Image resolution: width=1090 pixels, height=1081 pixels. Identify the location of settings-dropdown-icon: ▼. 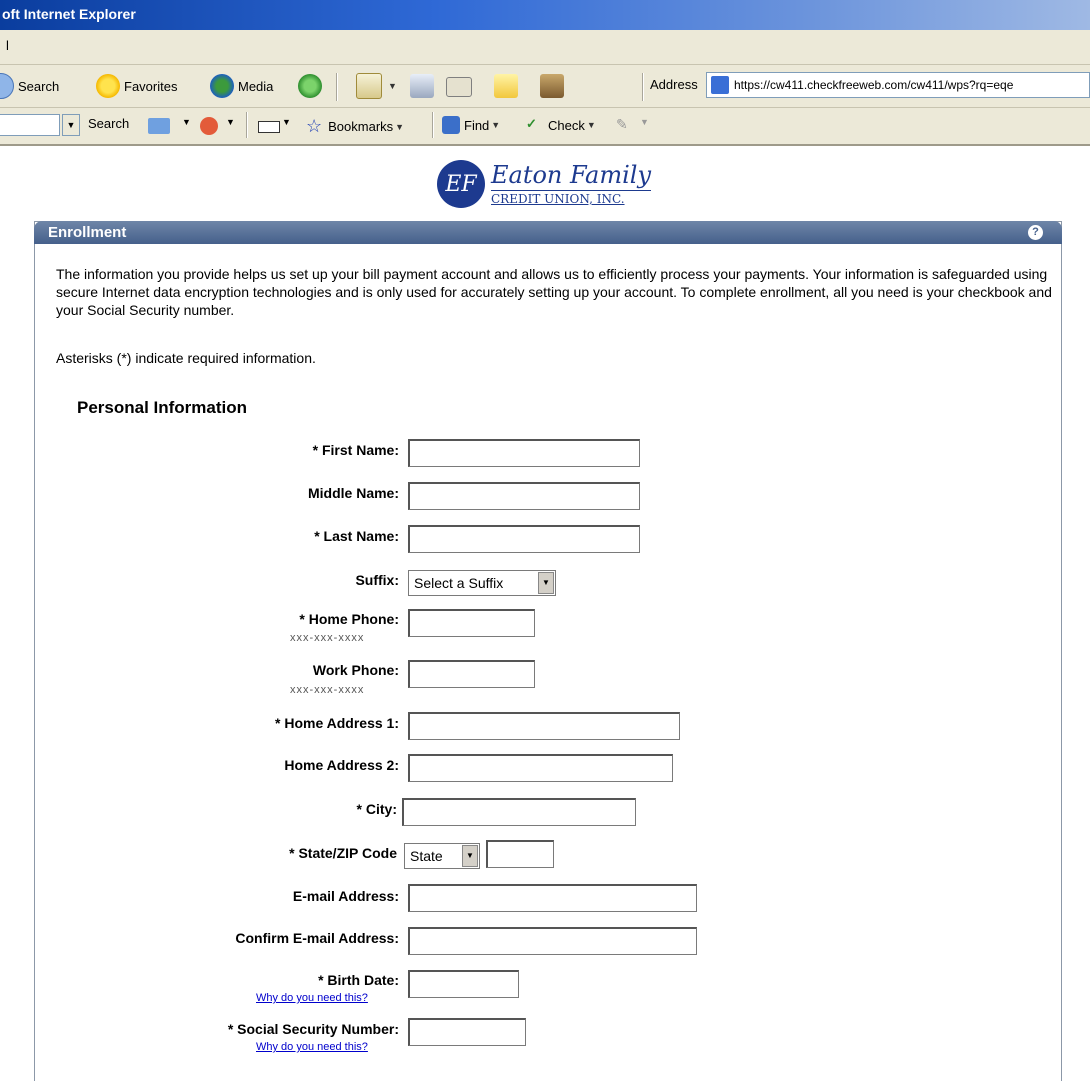
(644, 122).